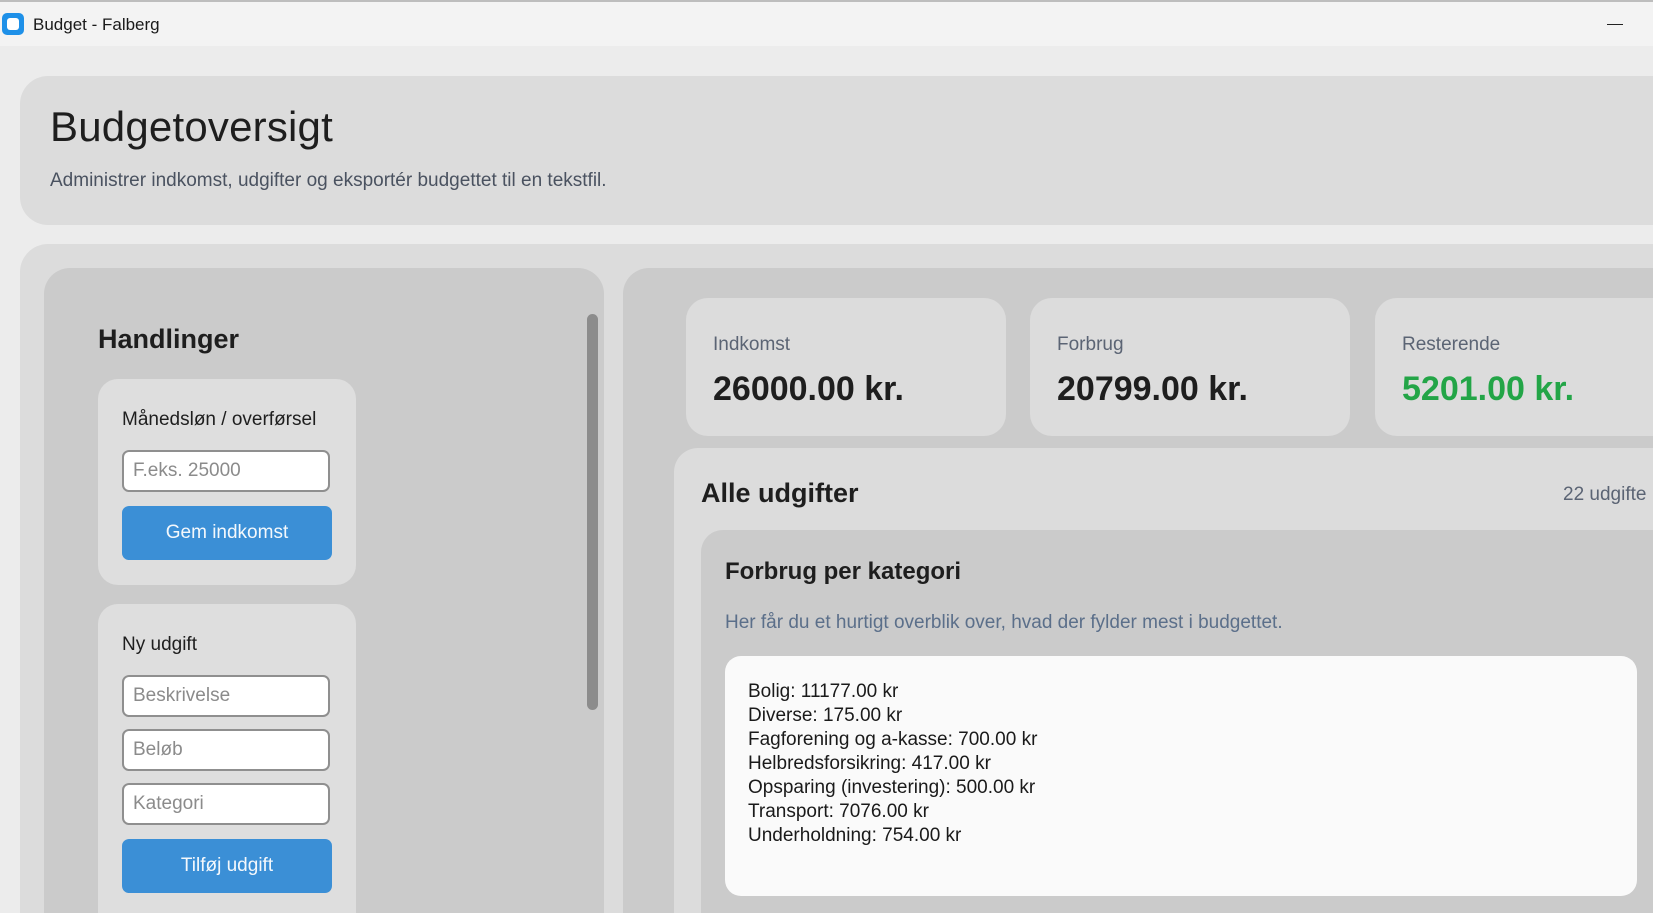 Image resolution: width=1653 pixels, height=913 pixels. I want to click on income-stat-card: Indkomst 26000.00 kr., so click(846, 367).